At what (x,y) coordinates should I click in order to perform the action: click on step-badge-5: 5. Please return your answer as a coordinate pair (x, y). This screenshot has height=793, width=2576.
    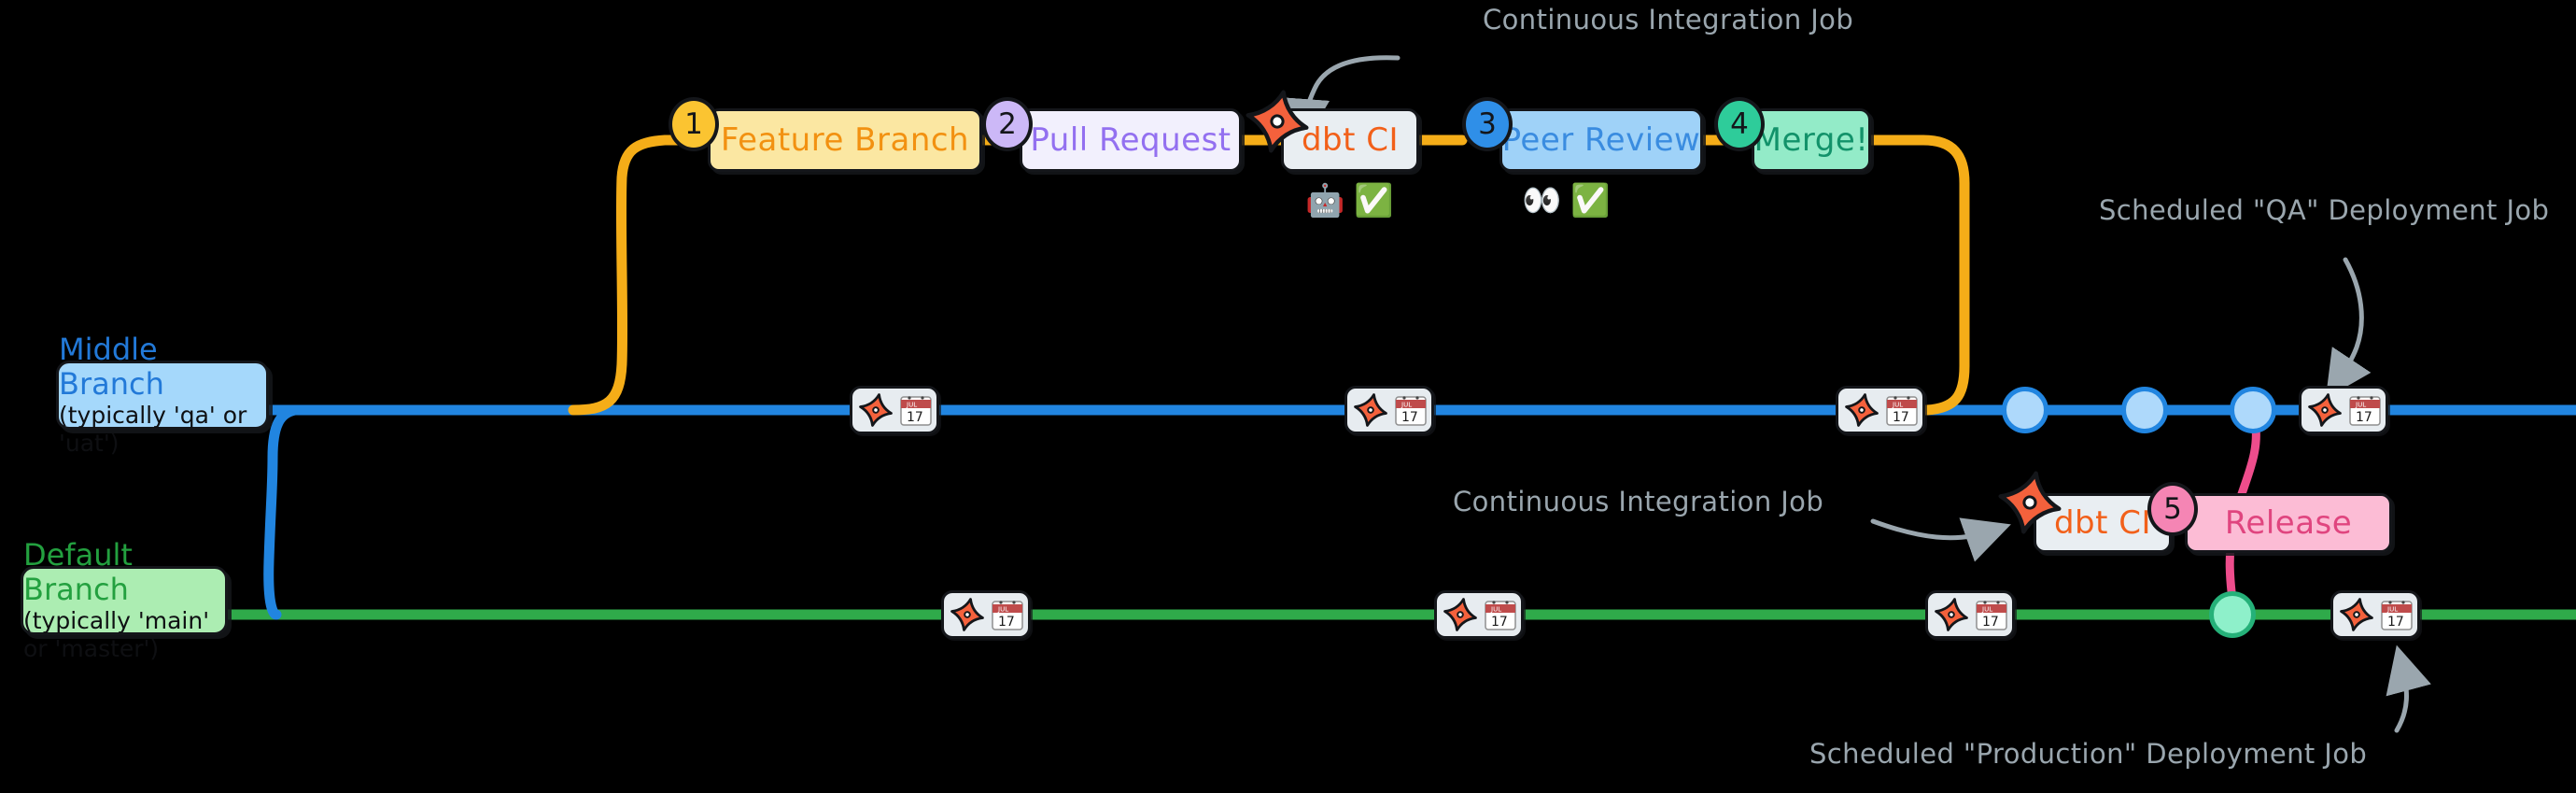
    Looking at the image, I should click on (2172, 509).